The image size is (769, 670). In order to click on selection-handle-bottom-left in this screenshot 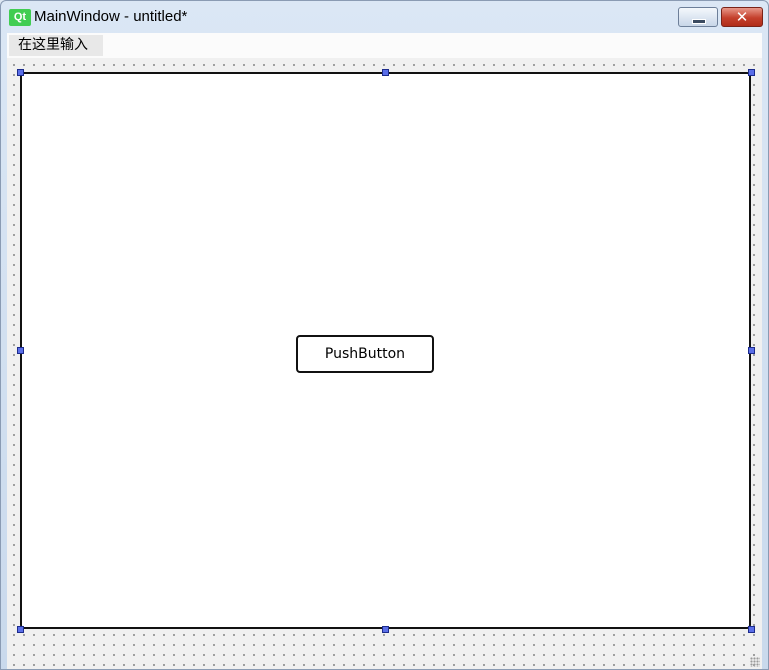, I will do `click(20, 629)`.